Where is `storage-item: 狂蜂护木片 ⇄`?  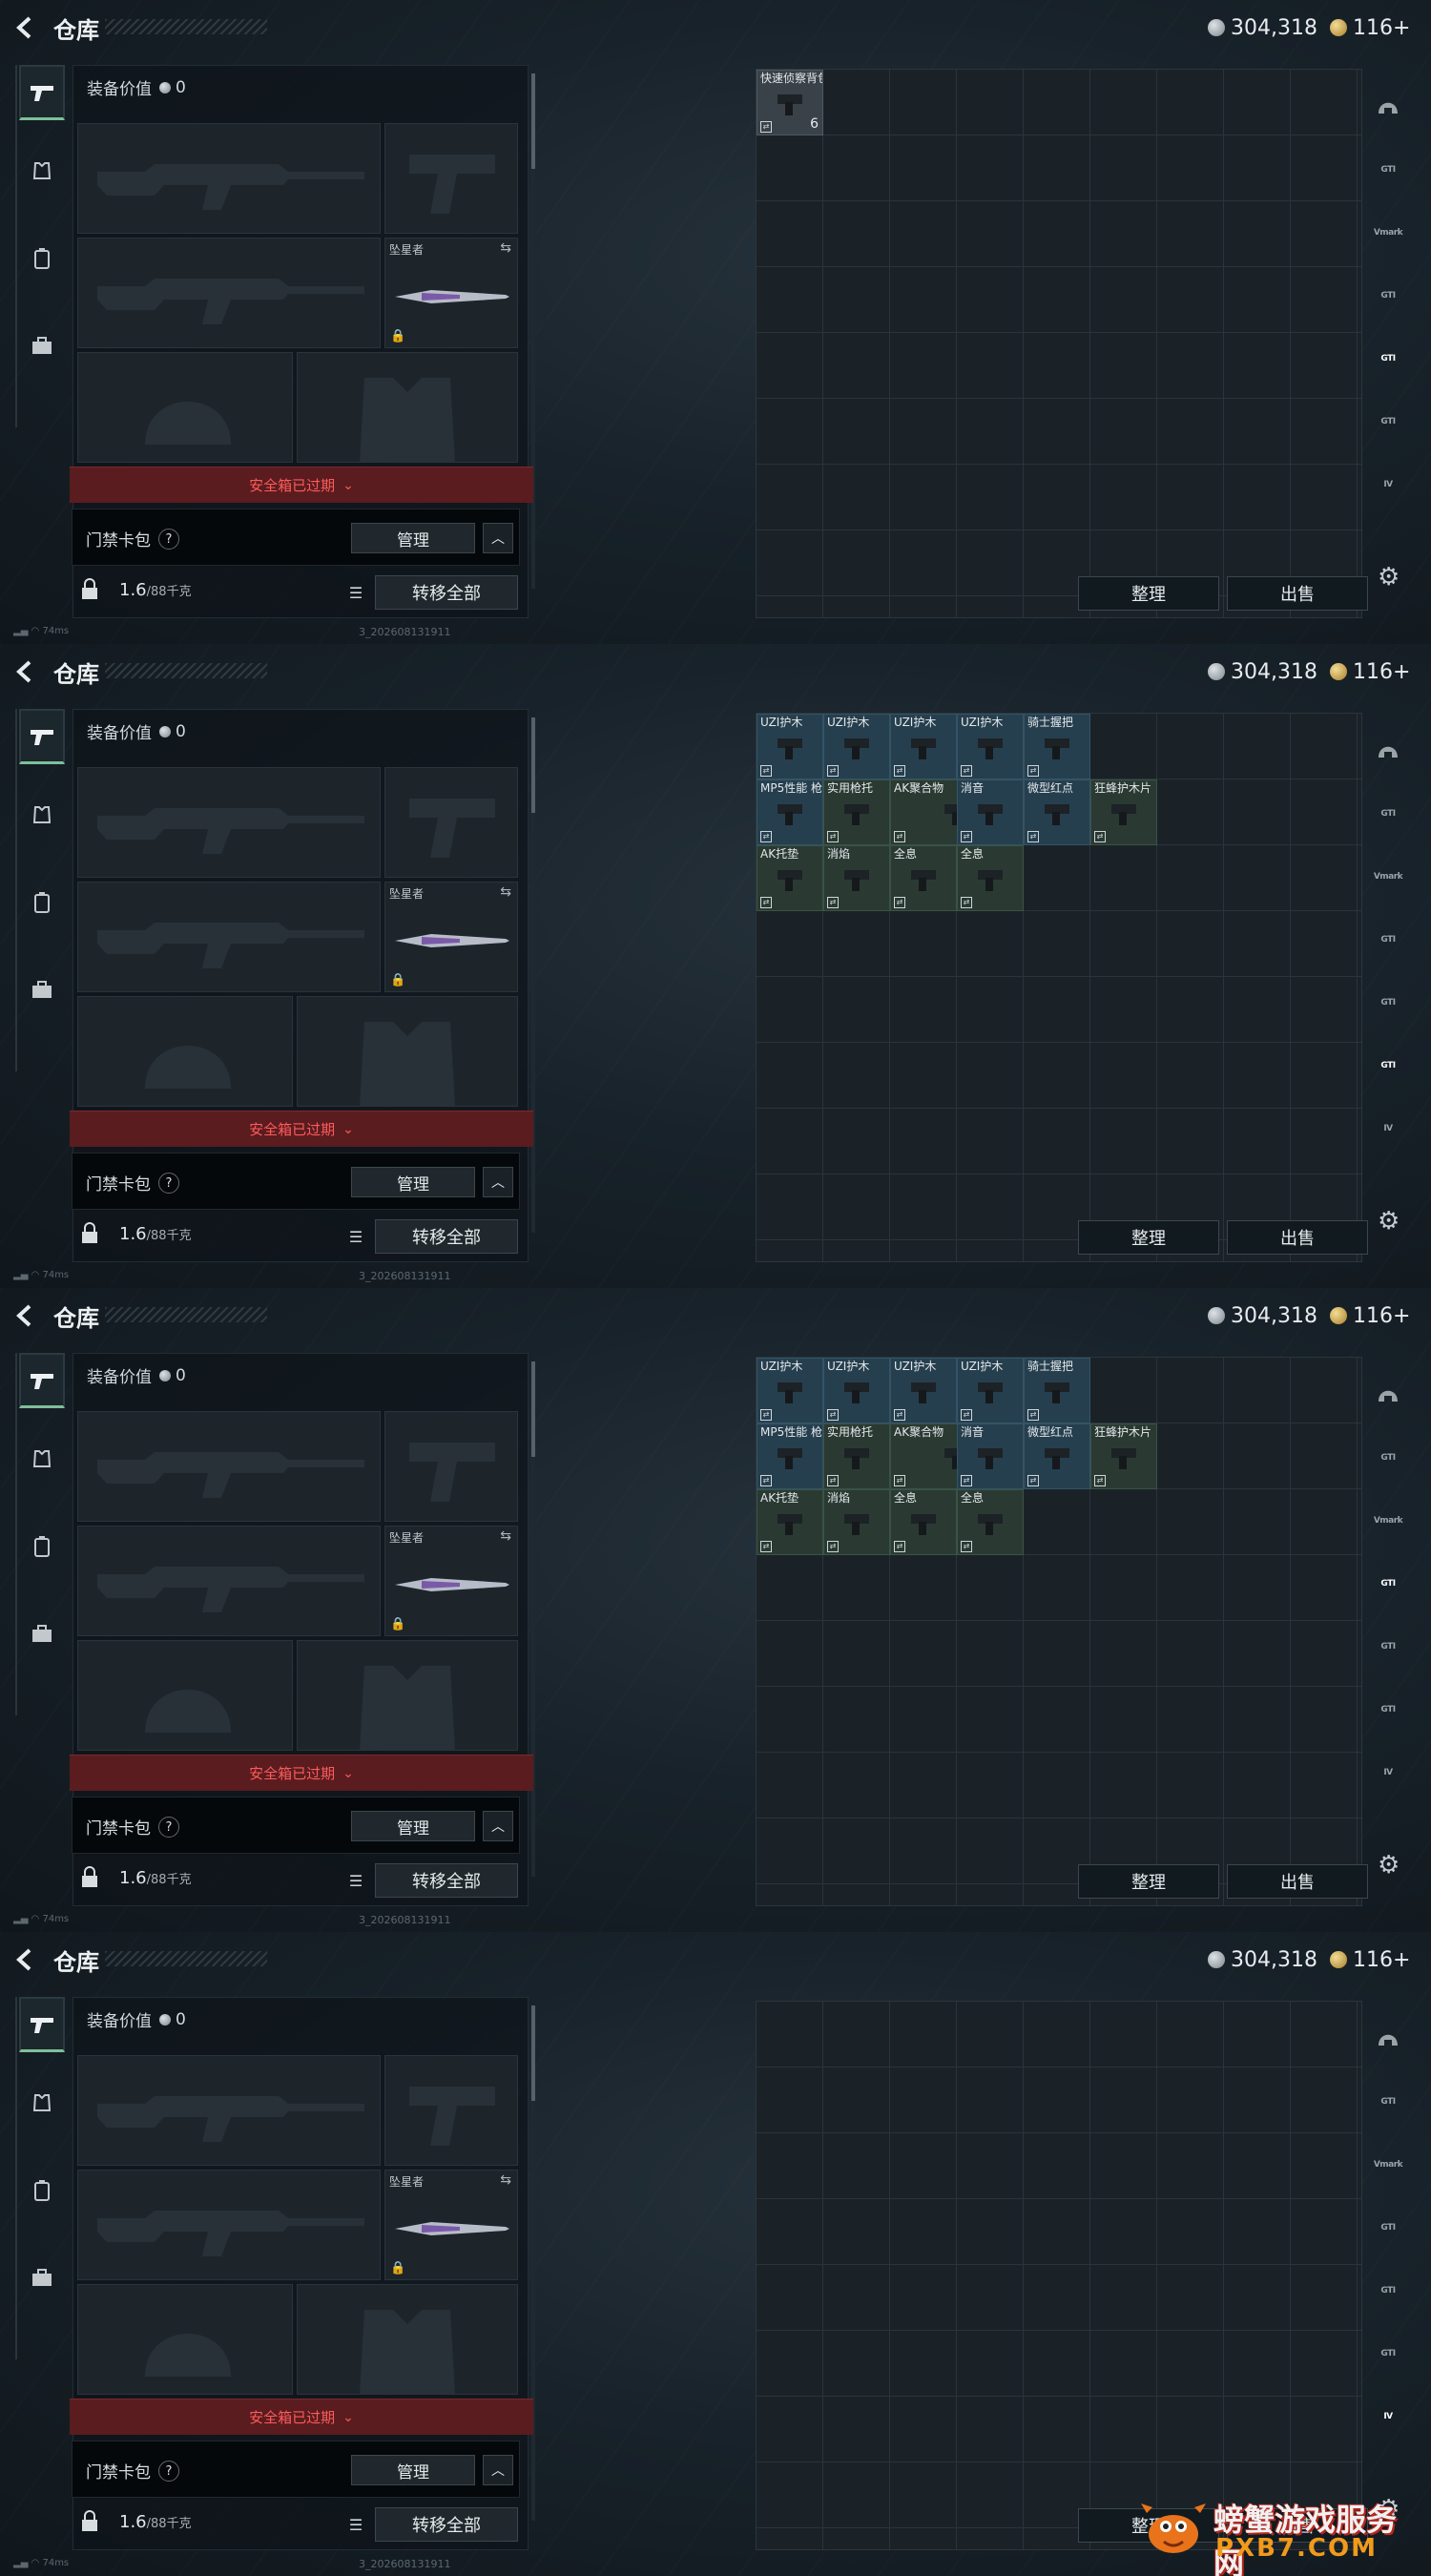 storage-item: 狂蜂护木片 ⇄ is located at coordinates (1123, 1456).